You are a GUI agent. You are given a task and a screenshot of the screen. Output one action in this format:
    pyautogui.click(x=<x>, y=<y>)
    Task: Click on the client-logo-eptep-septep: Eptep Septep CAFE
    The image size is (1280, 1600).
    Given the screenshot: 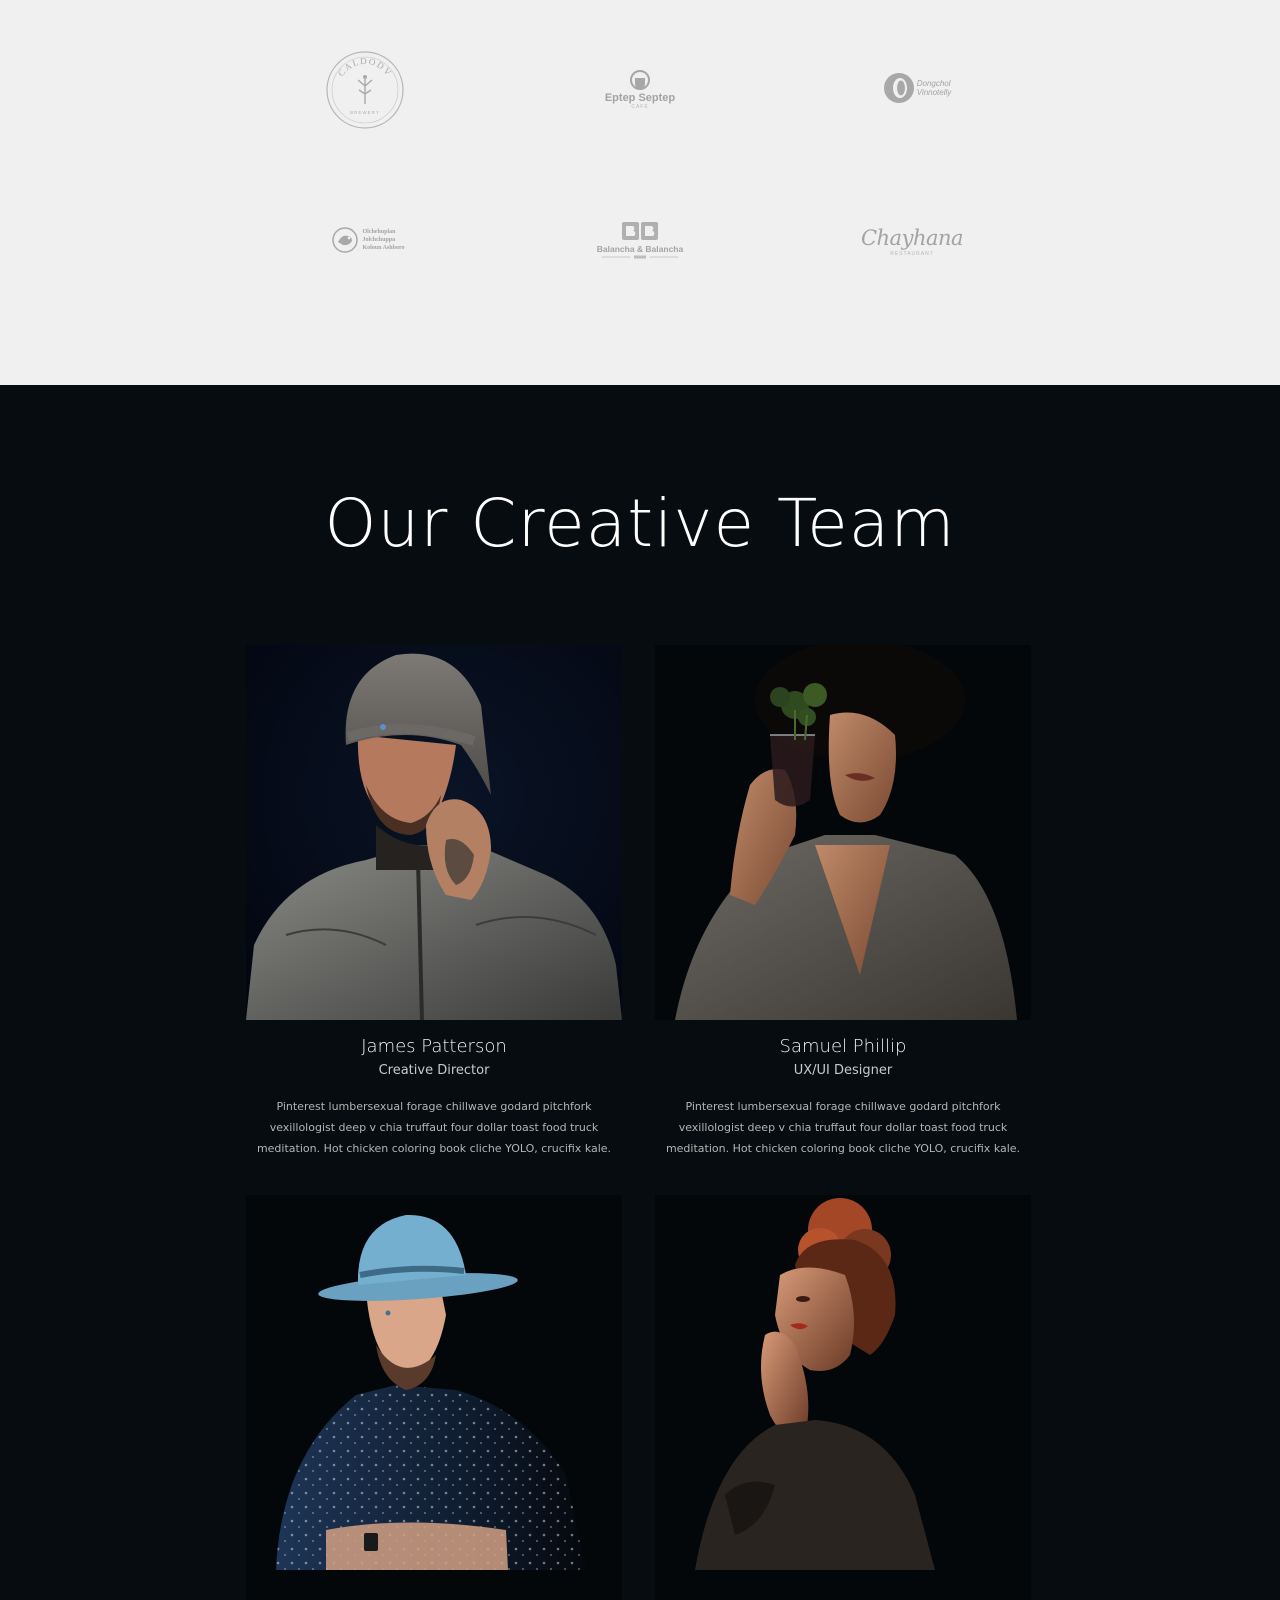 What is the action you would take?
    pyautogui.click(x=640, y=89)
    